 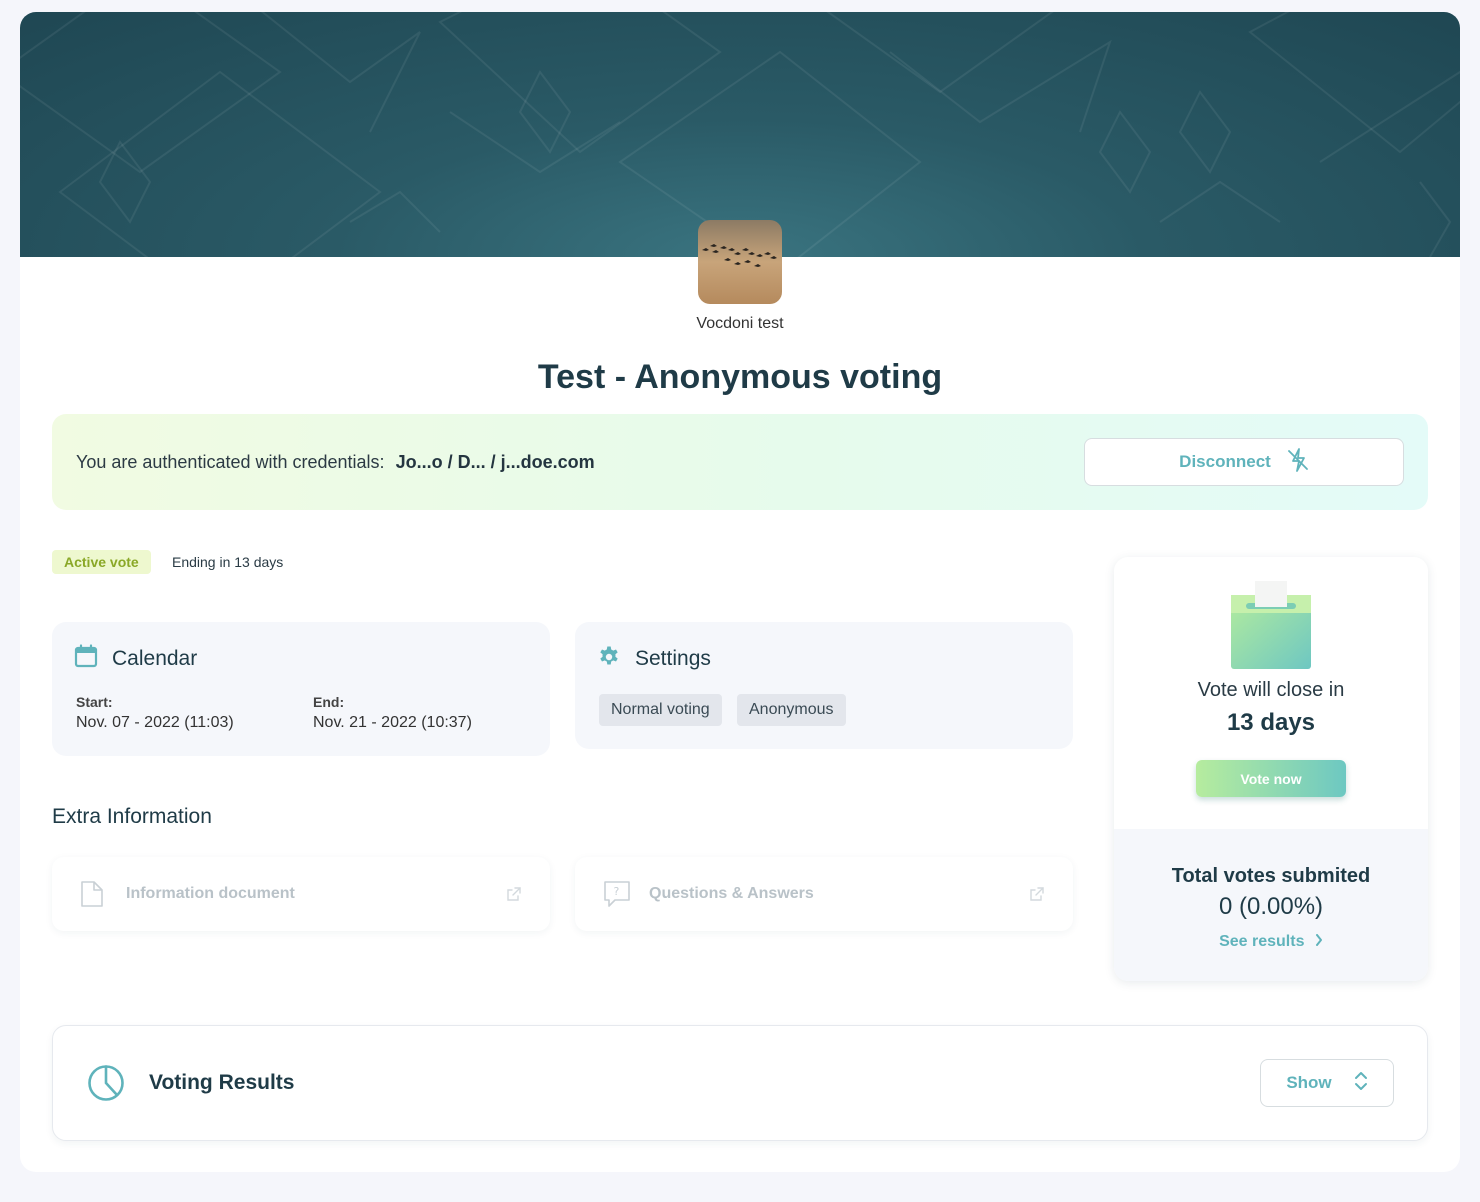 I want to click on calendar-header: Calendar, so click(x=135, y=659).